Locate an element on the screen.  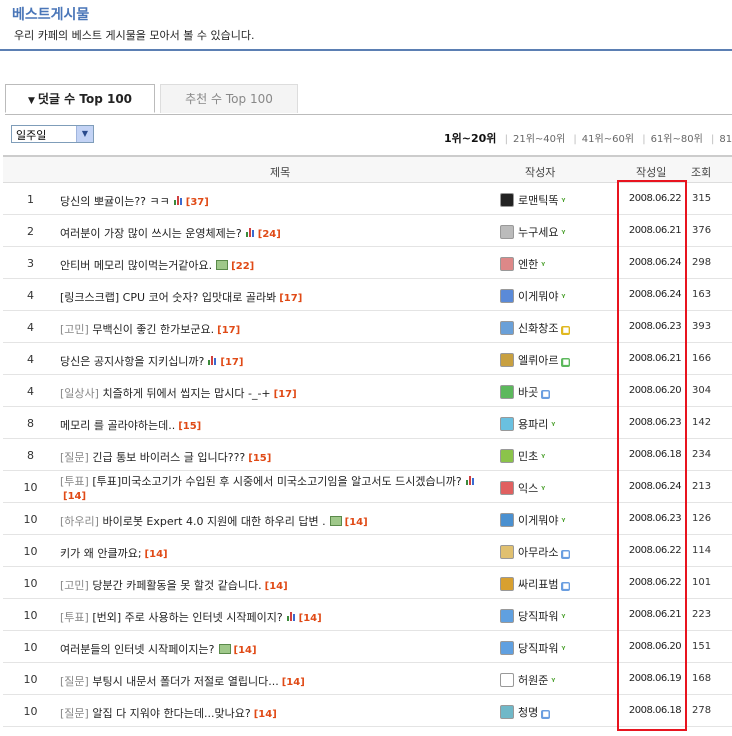
post-title-link: [링크스크랩] CPU 코어 숫자? 입맛대로 골라봐 is located at coordinates (168, 297).